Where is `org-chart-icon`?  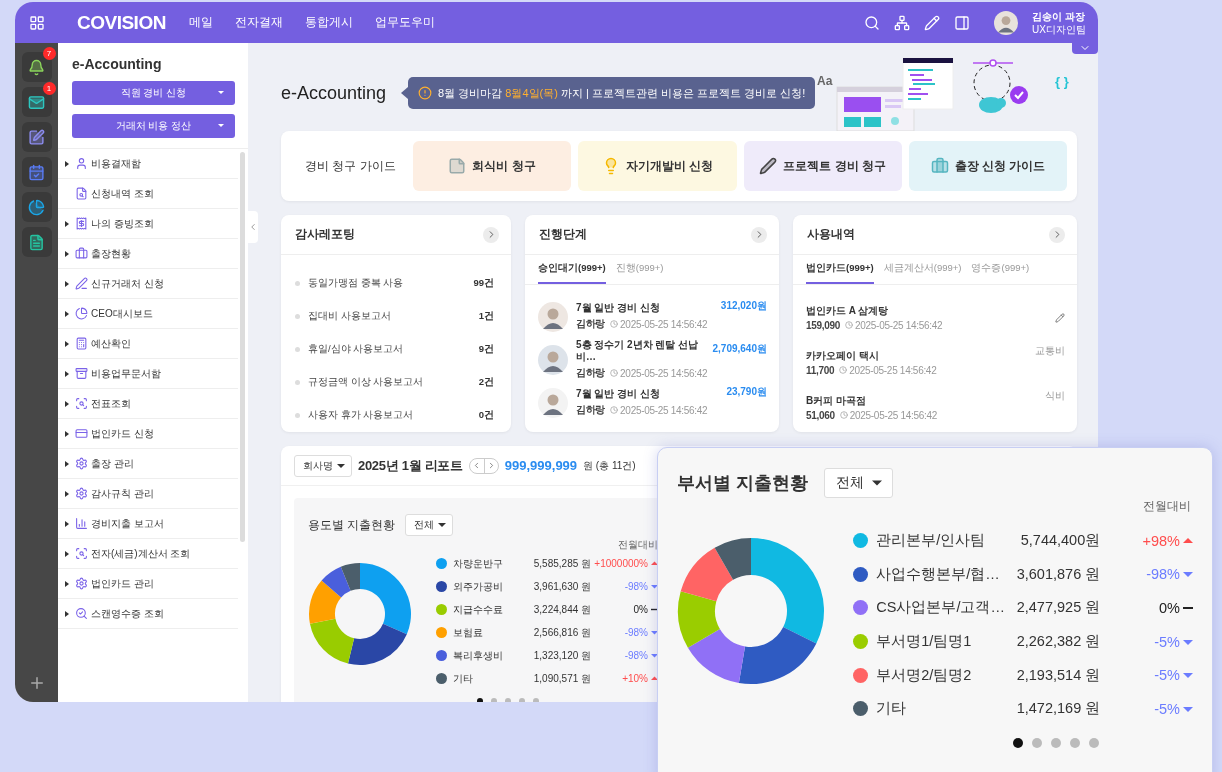
org-chart-icon is located at coordinates (902, 22).